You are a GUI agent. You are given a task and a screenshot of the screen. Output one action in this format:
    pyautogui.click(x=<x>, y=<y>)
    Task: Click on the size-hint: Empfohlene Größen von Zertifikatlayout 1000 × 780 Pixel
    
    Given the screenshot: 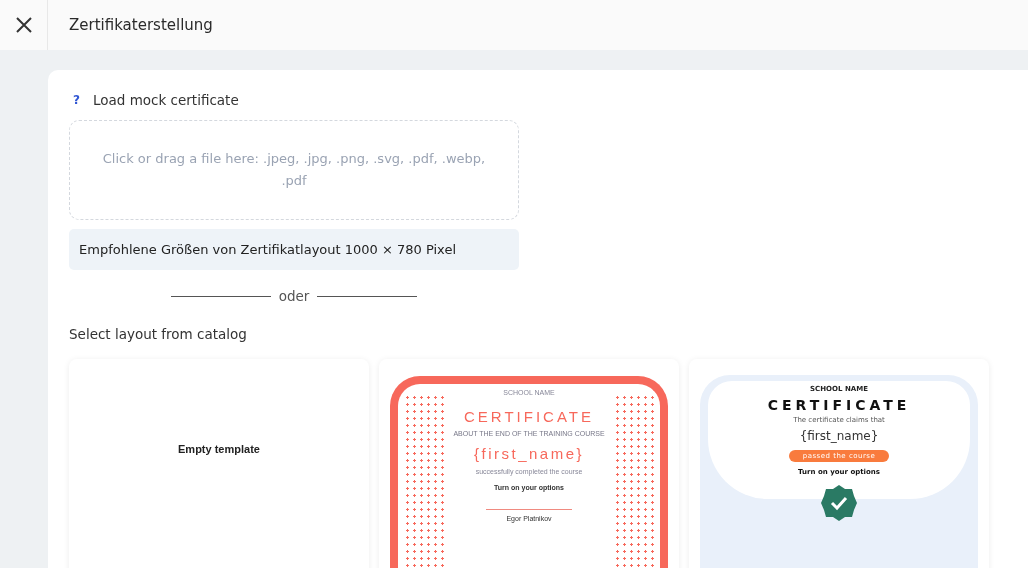 What is the action you would take?
    pyautogui.click(x=294, y=249)
    